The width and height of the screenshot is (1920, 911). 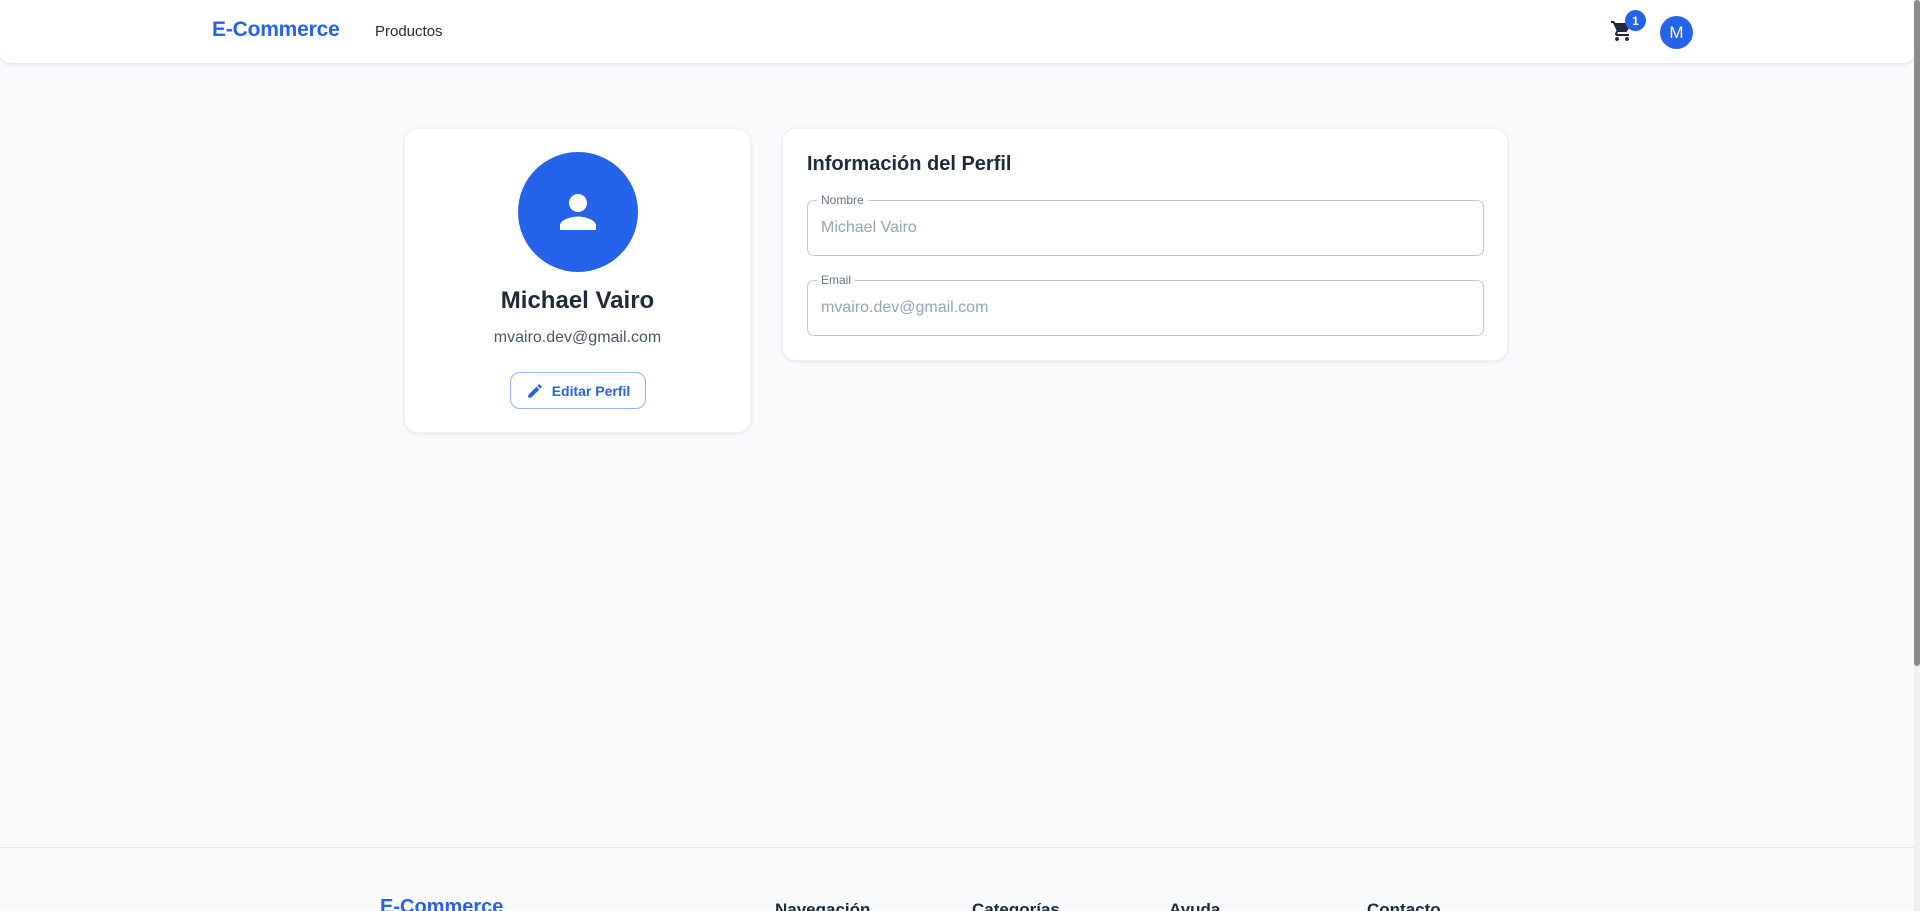 What do you see at coordinates (534, 390) in the screenshot?
I see `pencil-icon` at bounding box center [534, 390].